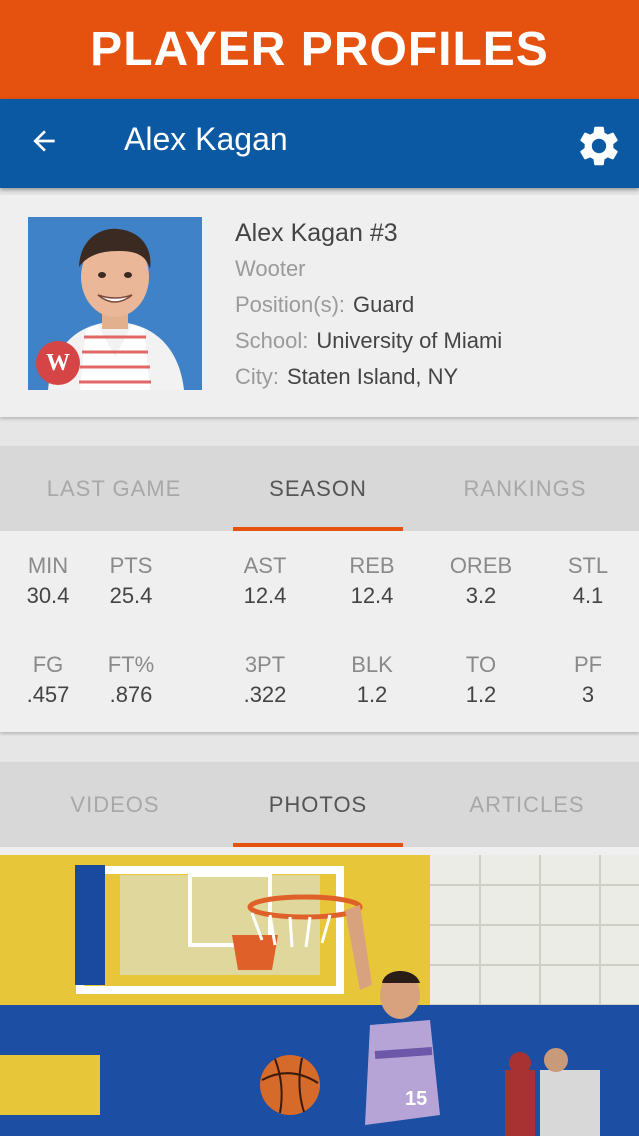  Describe the element at coordinates (257, 376) in the screenshot. I see `city-label: City:` at that location.